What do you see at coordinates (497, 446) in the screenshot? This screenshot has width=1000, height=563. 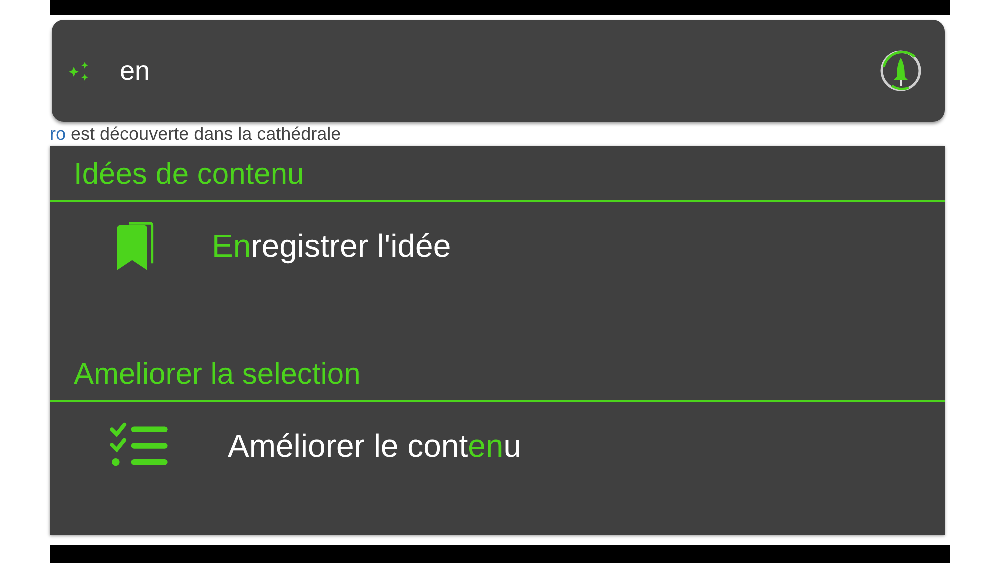 I see `suggestion-item: Améliorer le contenu` at bounding box center [497, 446].